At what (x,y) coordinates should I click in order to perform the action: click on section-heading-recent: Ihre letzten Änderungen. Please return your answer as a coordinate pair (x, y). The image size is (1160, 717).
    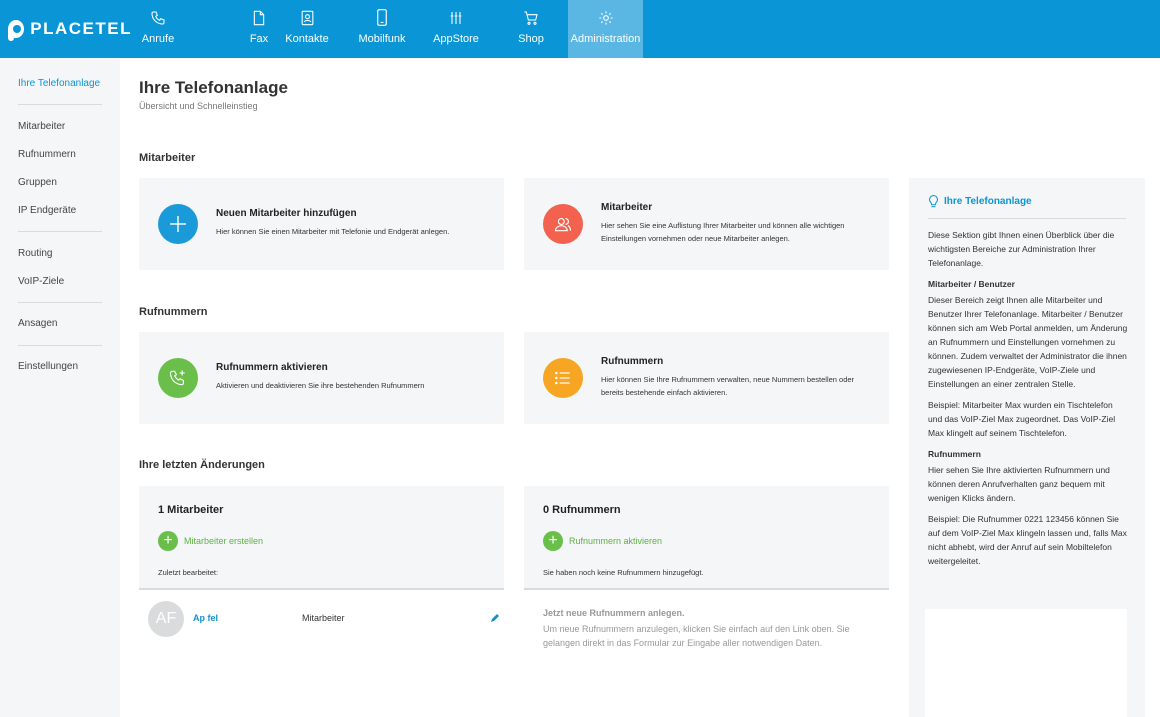
    Looking at the image, I should click on (202, 465).